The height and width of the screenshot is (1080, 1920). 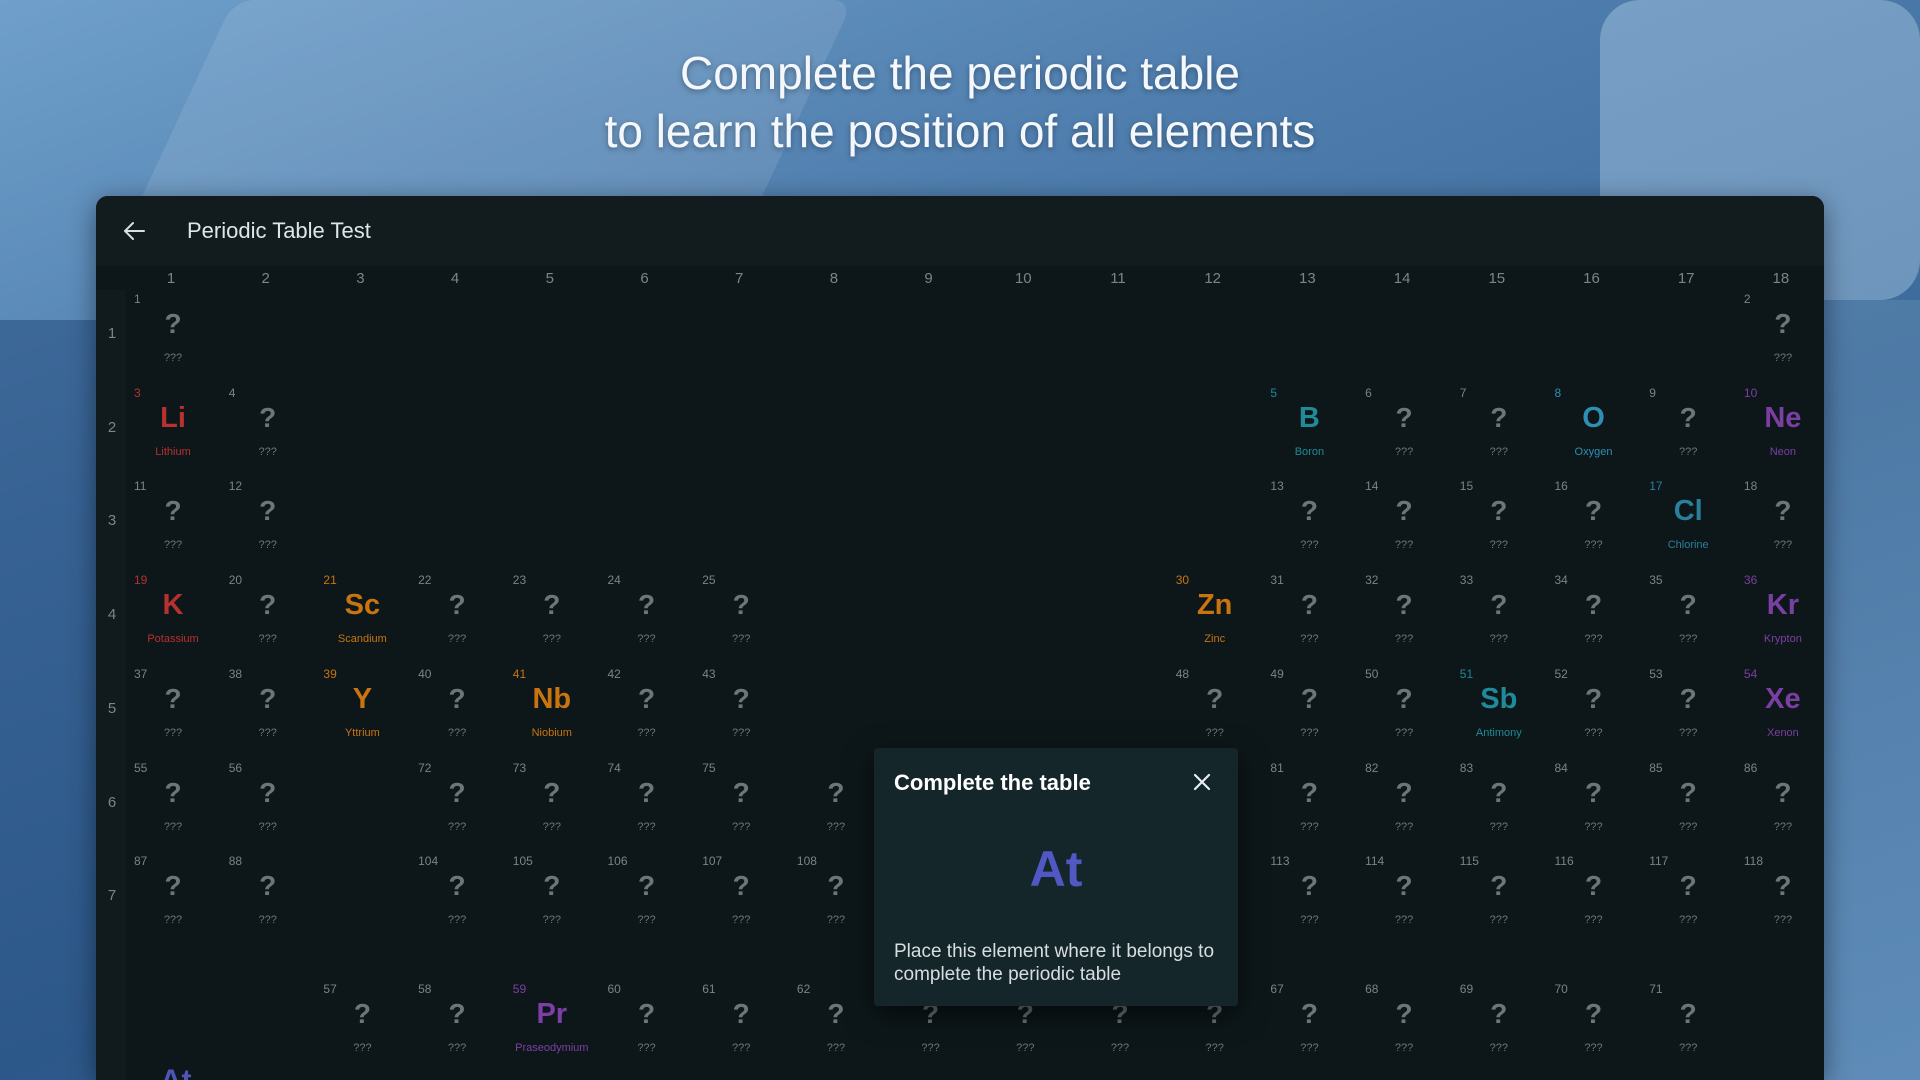 I want to click on close-button, so click(x=1202, y=782).